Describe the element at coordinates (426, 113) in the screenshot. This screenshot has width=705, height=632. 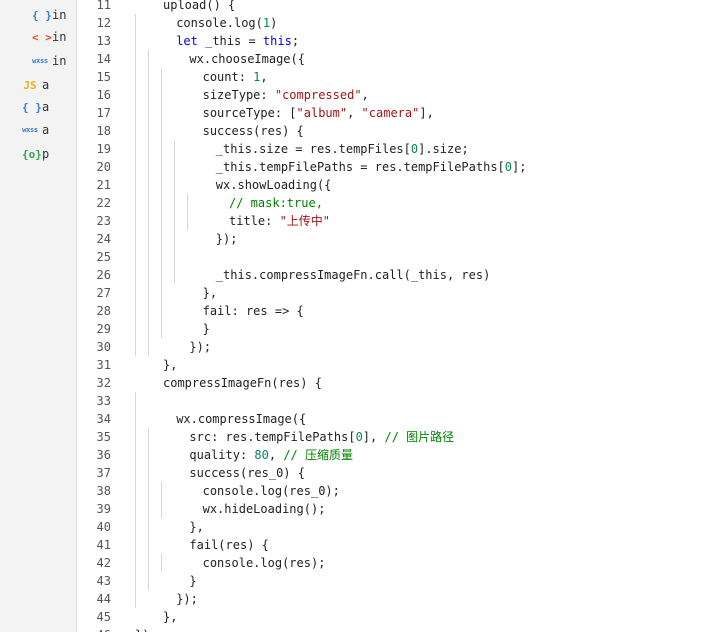
I see `code-token: ],` at that location.